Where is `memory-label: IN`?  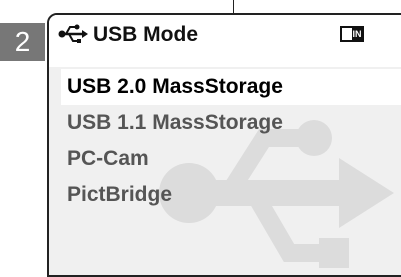 memory-label: IN is located at coordinates (357, 34).